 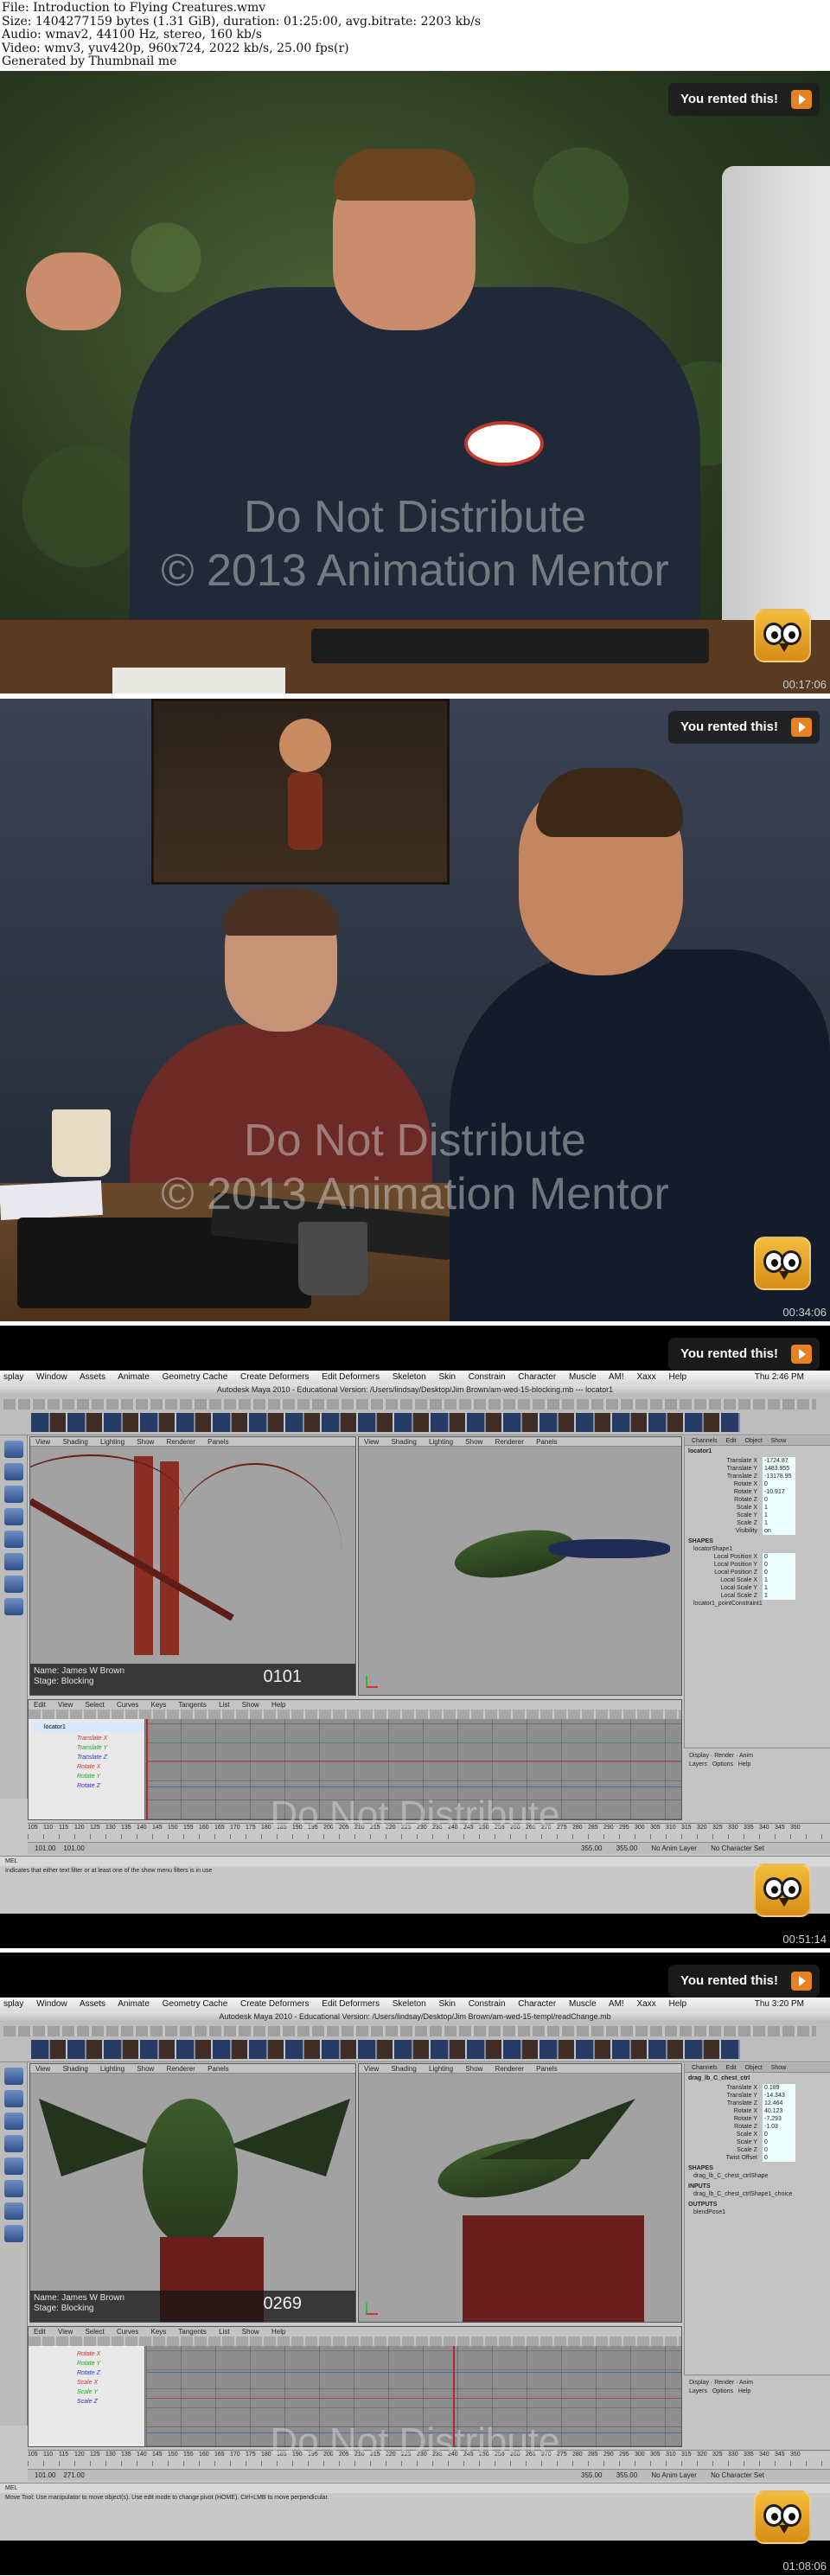 I want to click on rotate-tool-icon, so click(x=13, y=1517).